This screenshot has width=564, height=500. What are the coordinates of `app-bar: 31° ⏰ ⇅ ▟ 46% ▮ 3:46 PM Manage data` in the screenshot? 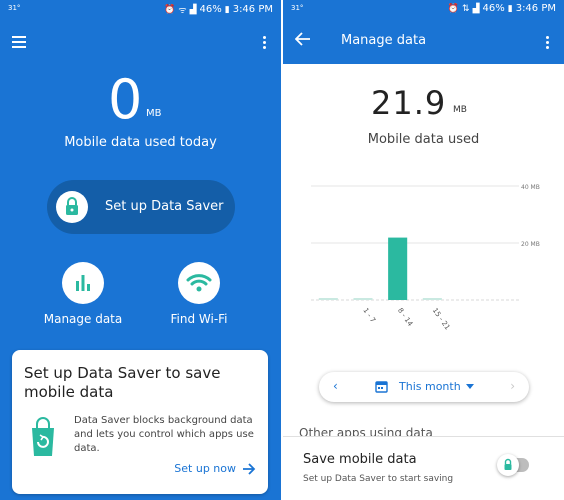 It's located at (423, 32).